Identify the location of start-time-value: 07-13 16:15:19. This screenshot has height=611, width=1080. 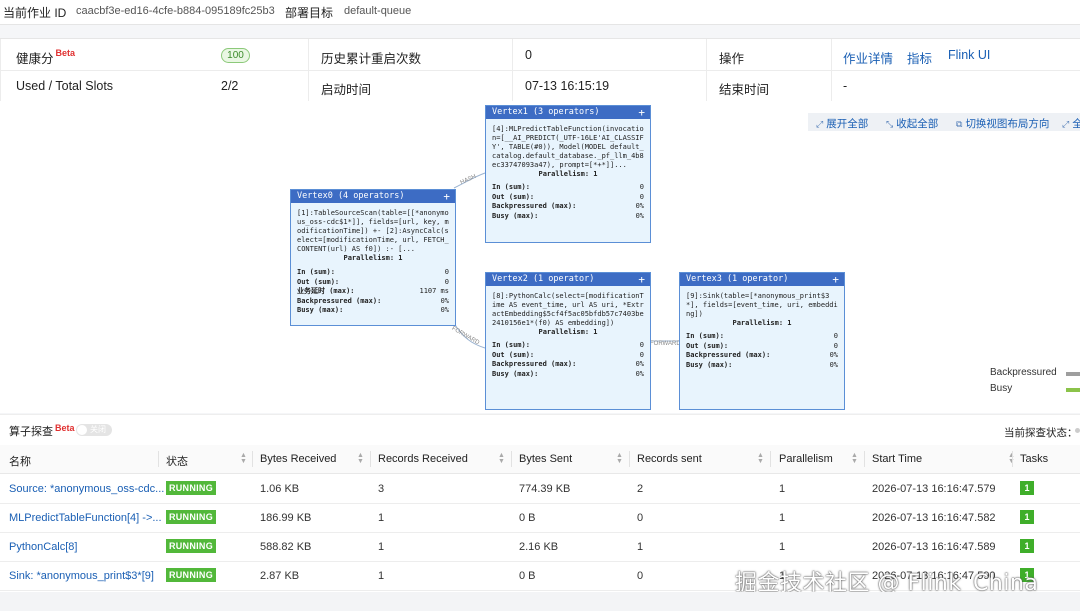
(567, 86).